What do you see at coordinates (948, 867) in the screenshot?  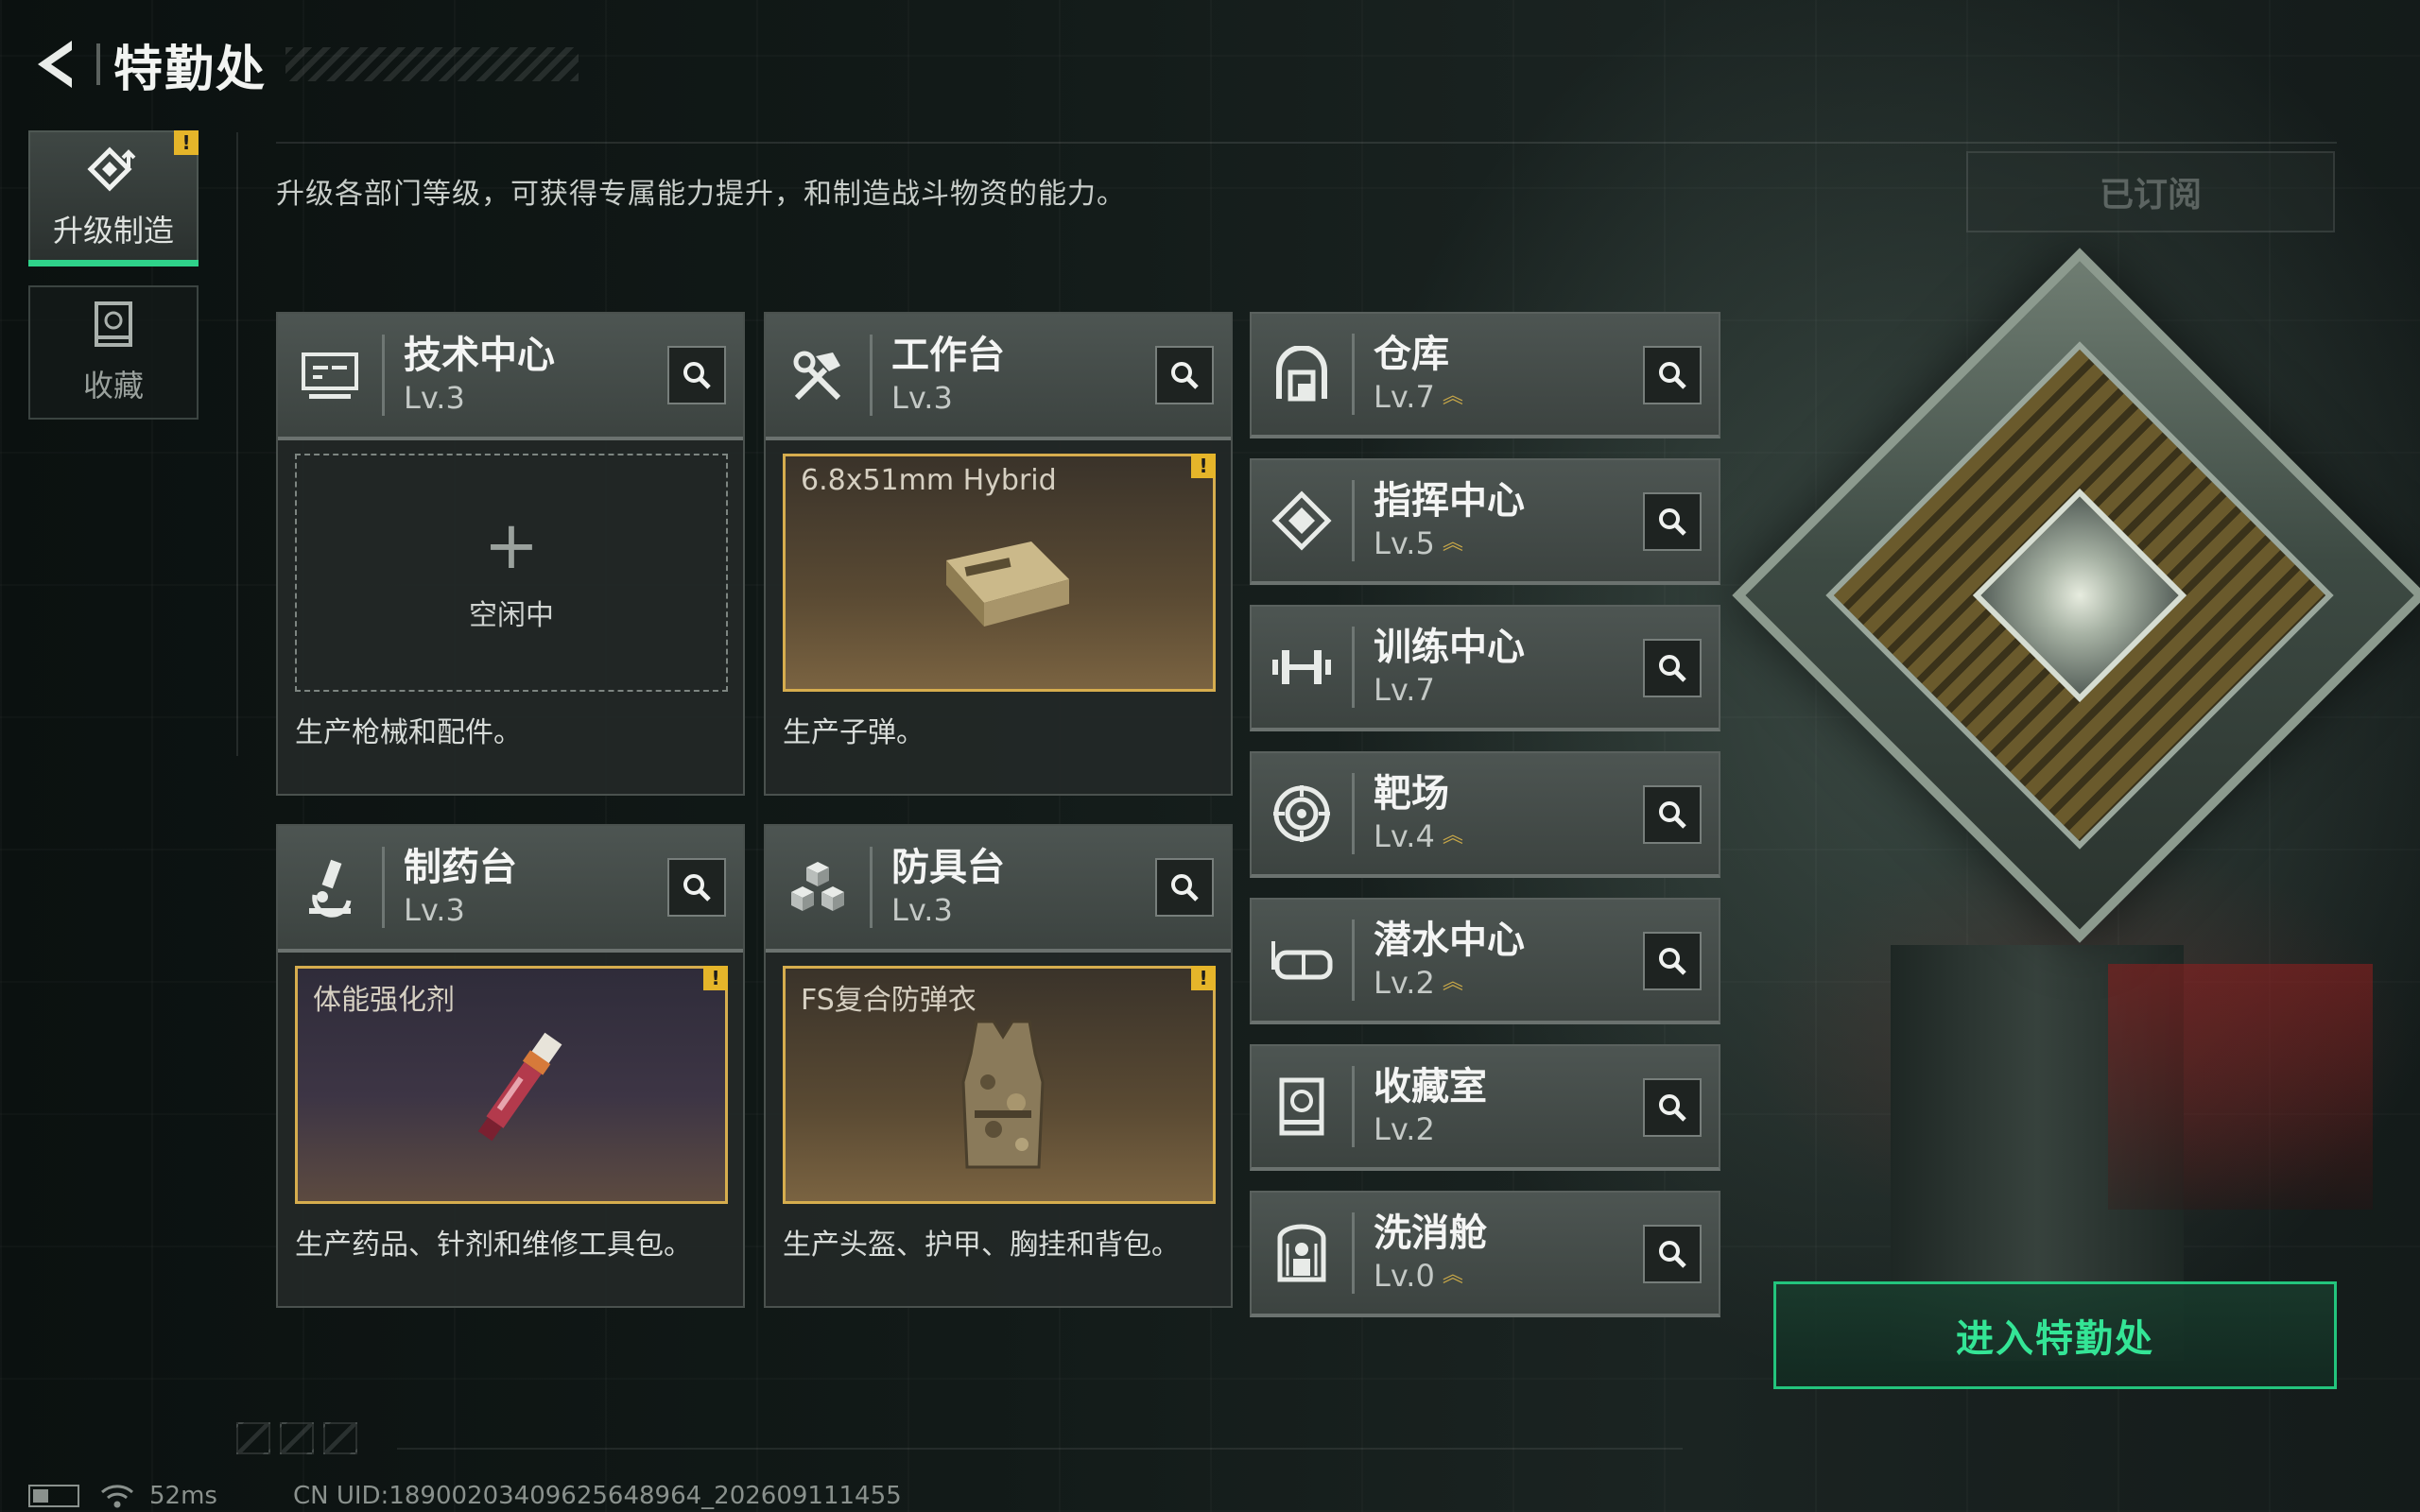 I see `facility-name: 防具台` at bounding box center [948, 867].